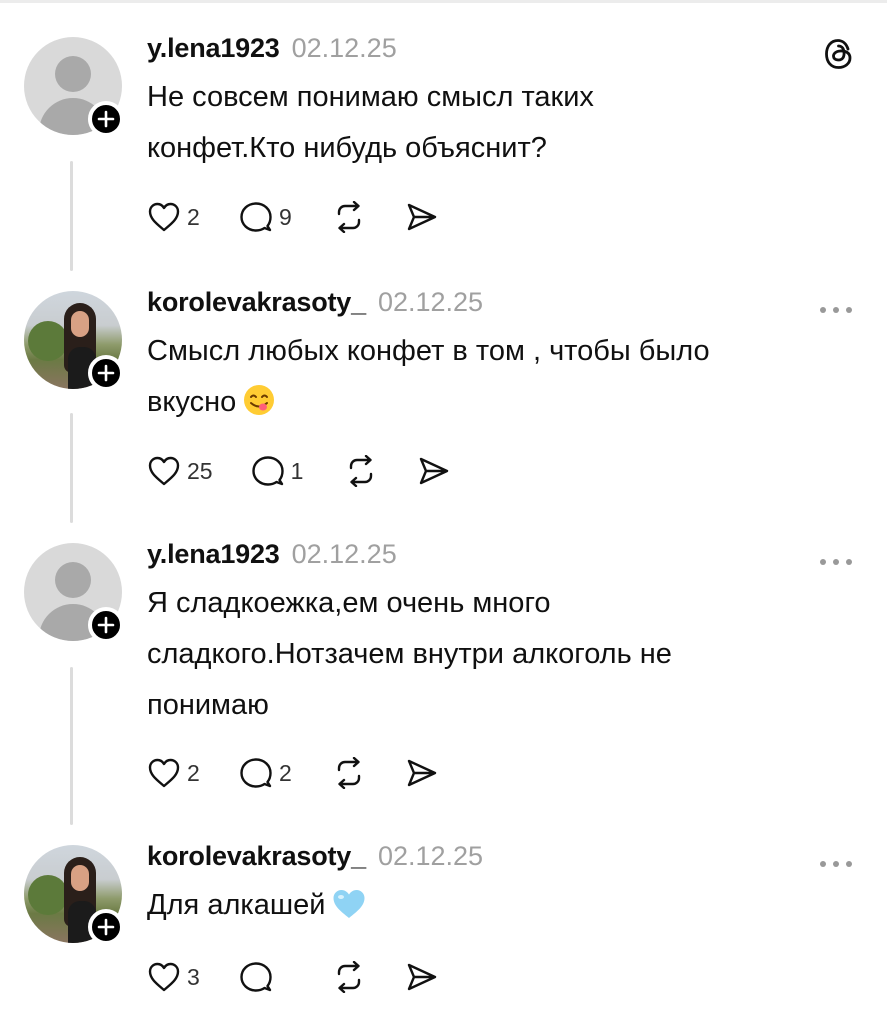  I want to click on reply-count: 9, so click(285, 216).